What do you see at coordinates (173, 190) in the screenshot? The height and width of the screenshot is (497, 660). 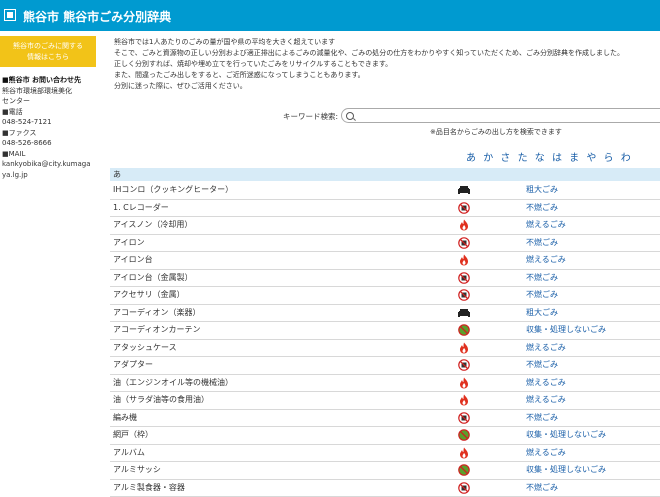 I see `item-name: IHコンロ（クッキングヒーター）` at bounding box center [173, 190].